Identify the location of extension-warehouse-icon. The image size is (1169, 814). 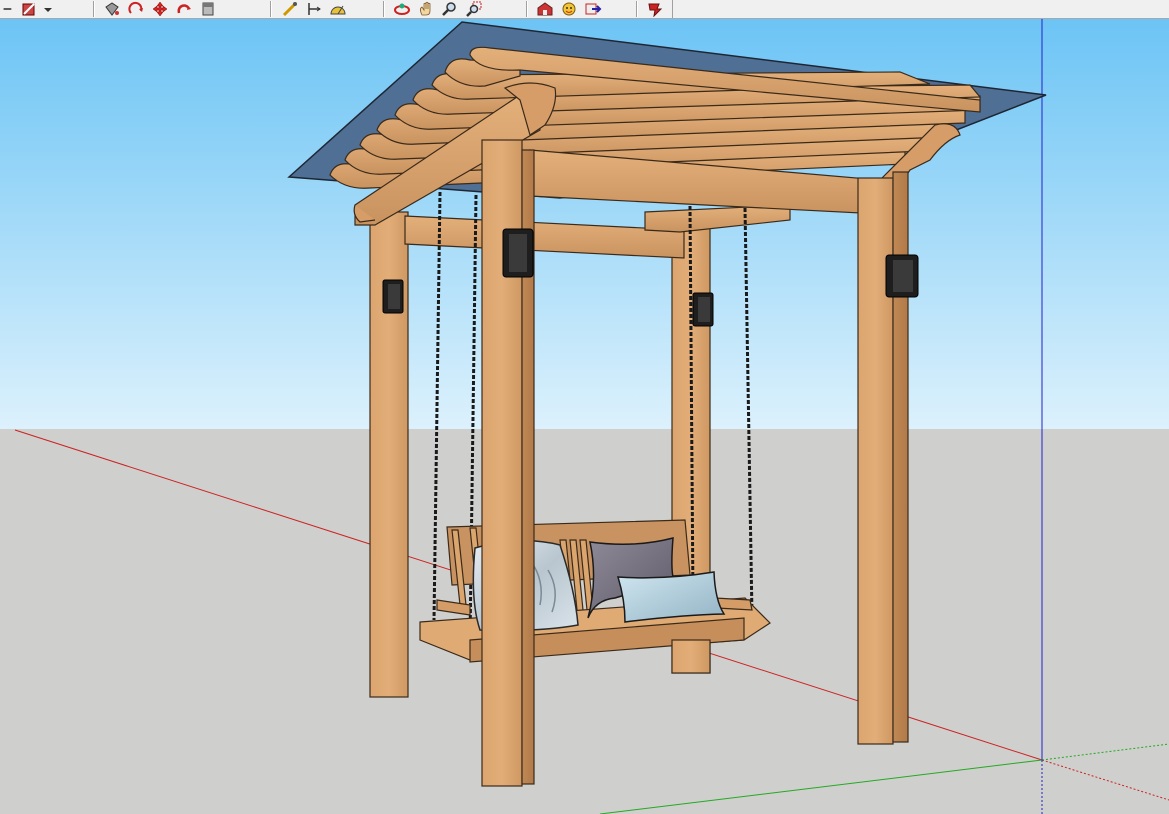
(655, 8).